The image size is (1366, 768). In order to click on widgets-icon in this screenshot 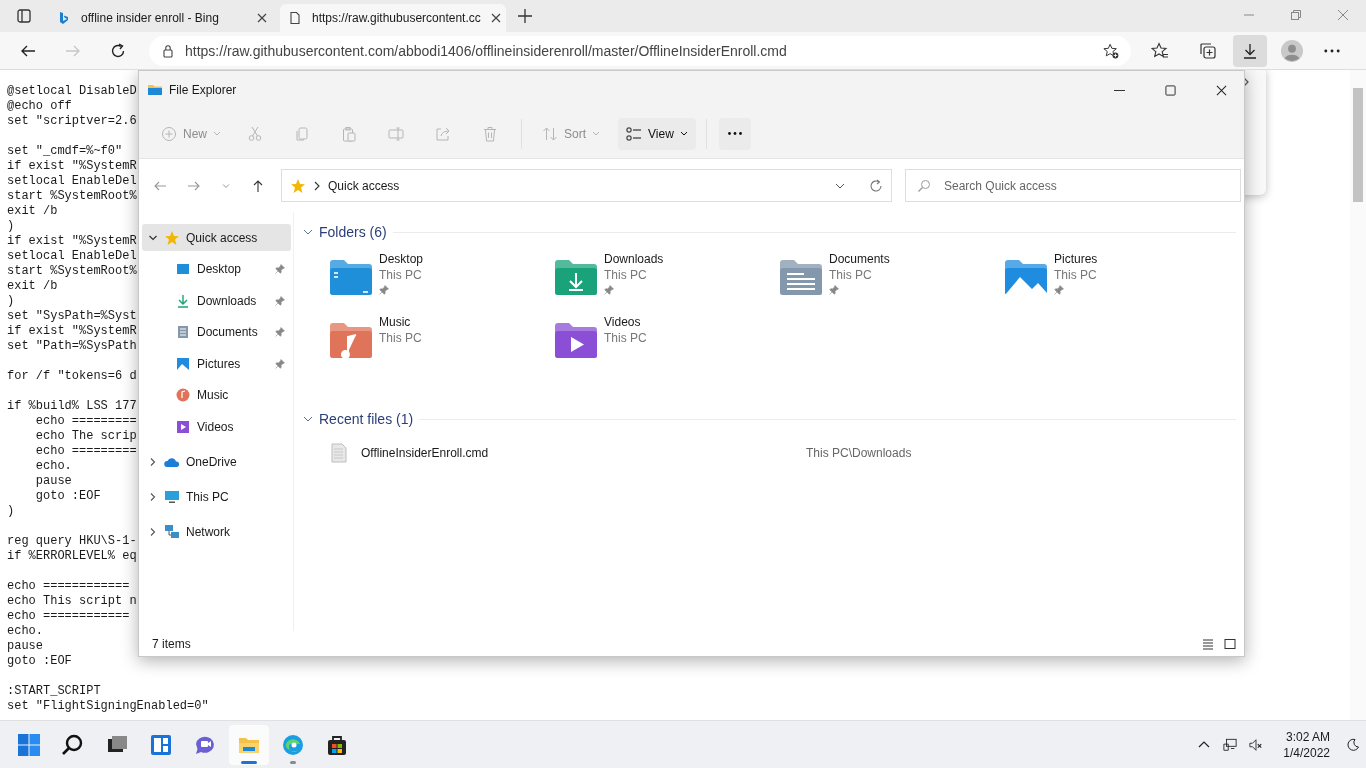, I will do `click(161, 744)`.